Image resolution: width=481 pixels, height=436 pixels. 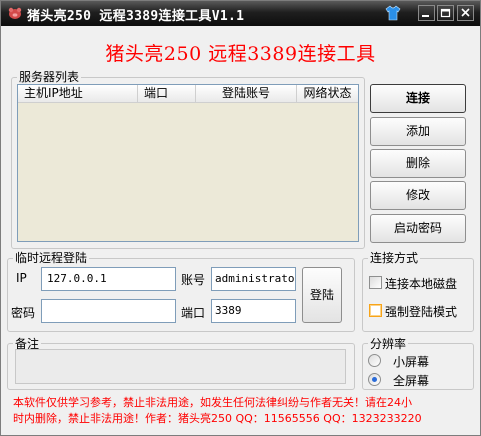 I want to click on app-heading: 猪头亮250 远程3389连接工具, so click(x=240, y=54).